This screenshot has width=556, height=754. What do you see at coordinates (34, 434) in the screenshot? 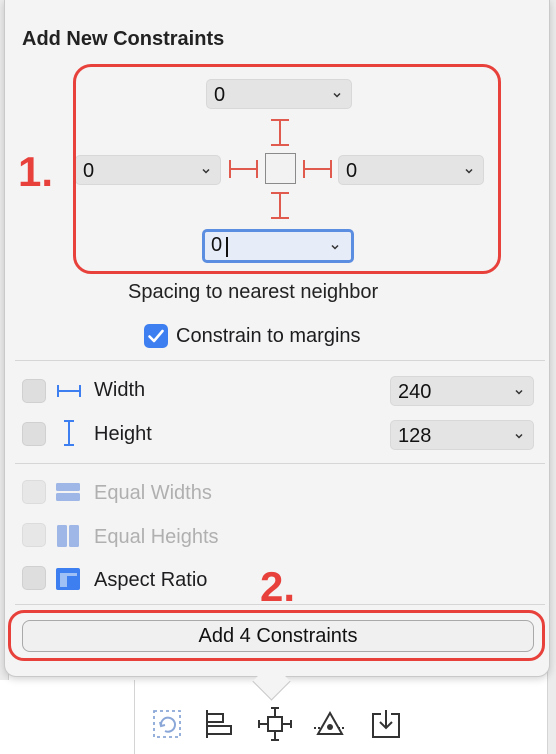
I see `height-checkbox` at bounding box center [34, 434].